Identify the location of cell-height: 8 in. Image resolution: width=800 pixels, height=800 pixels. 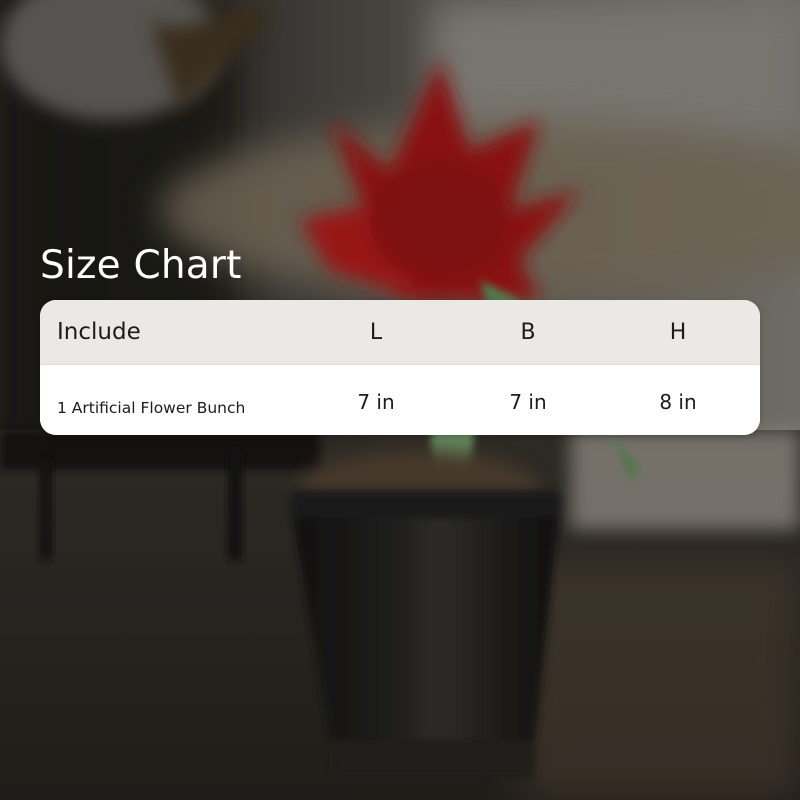
(678, 402).